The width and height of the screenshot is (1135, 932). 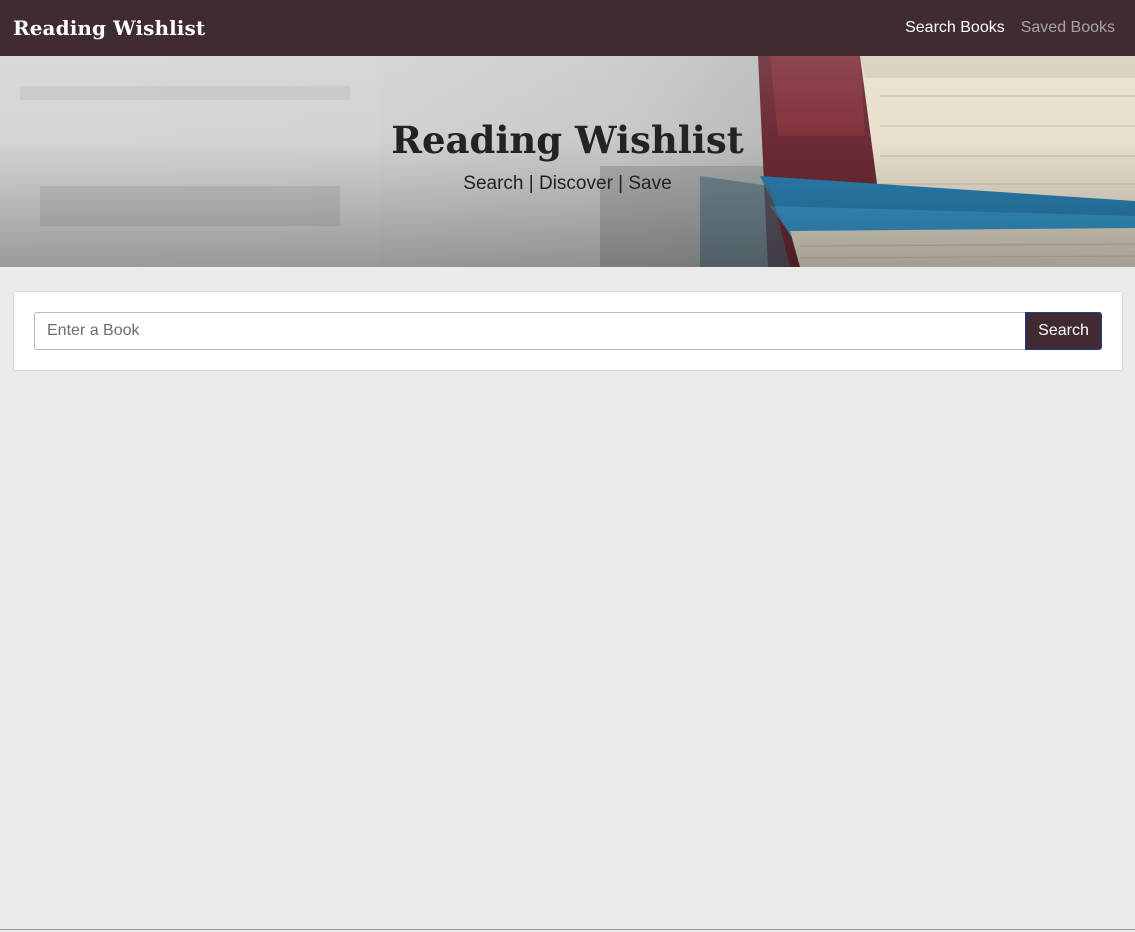 I want to click on search-button: Search, so click(x=1063, y=331).